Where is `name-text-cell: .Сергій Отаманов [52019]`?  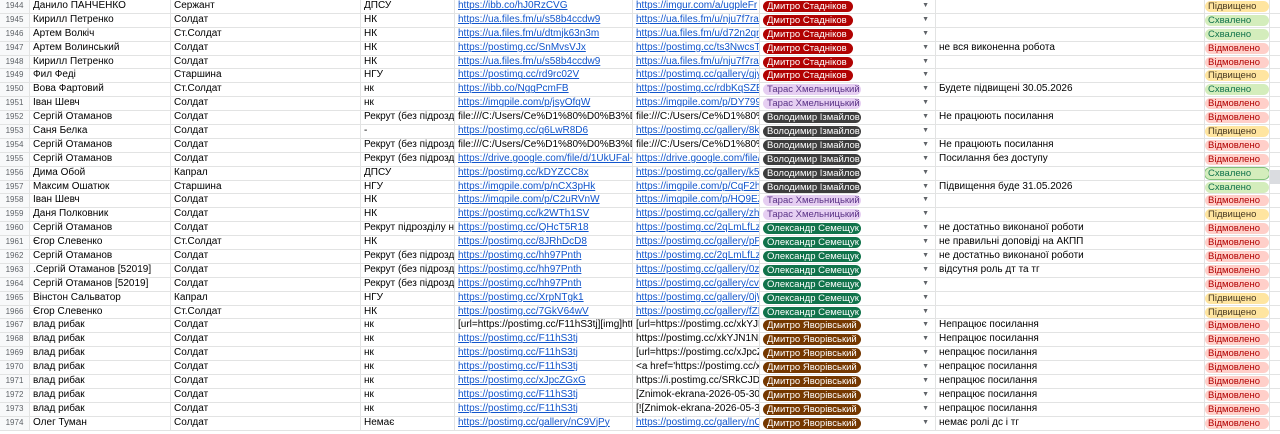 name-text-cell: .Сергій Отаманов [52019] is located at coordinates (100, 270).